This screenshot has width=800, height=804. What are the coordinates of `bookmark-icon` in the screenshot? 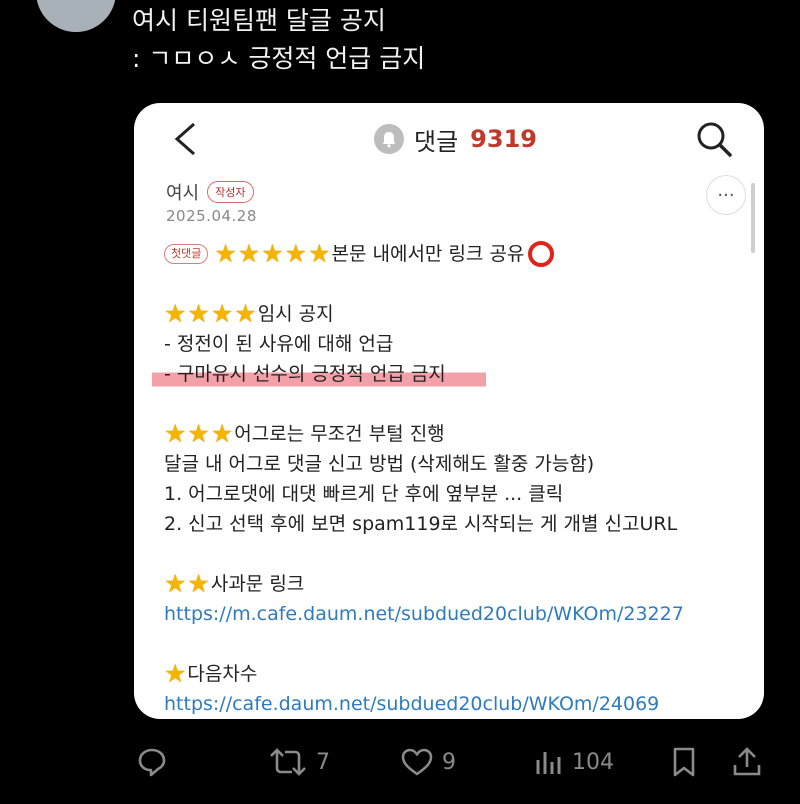 It's located at (684, 762).